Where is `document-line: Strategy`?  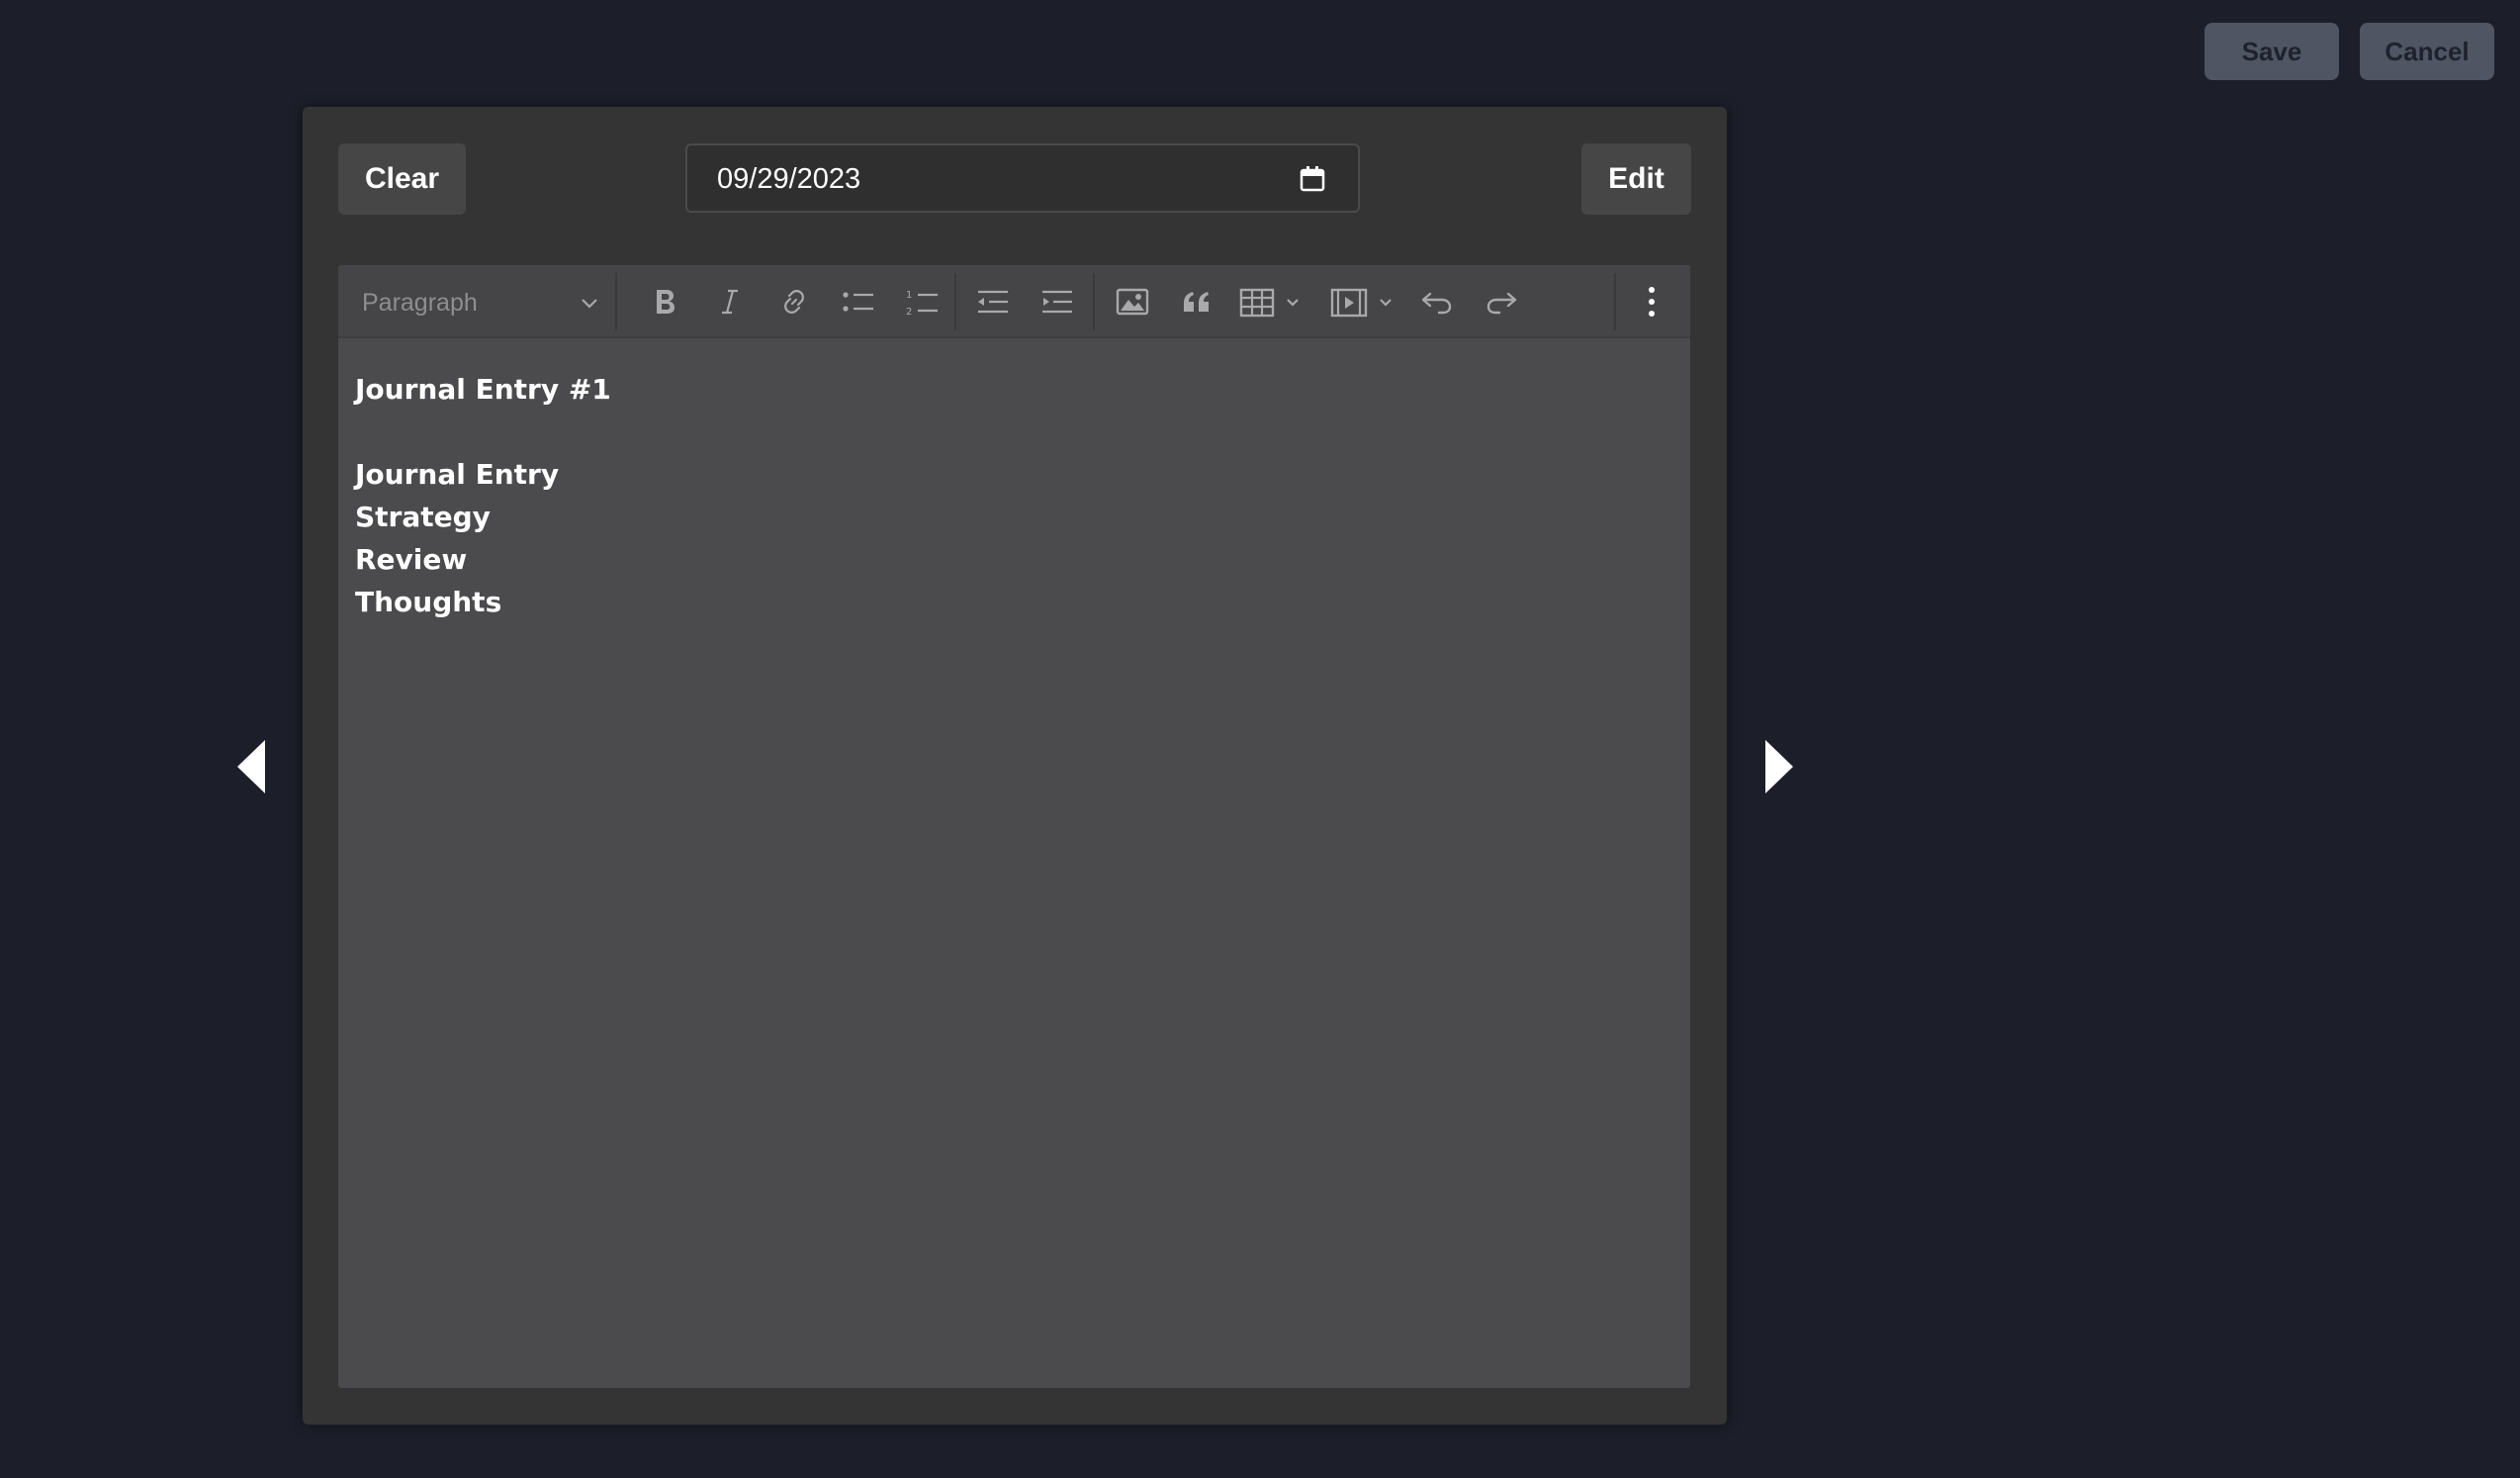
document-line: Strategy is located at coordinates (423, 517).